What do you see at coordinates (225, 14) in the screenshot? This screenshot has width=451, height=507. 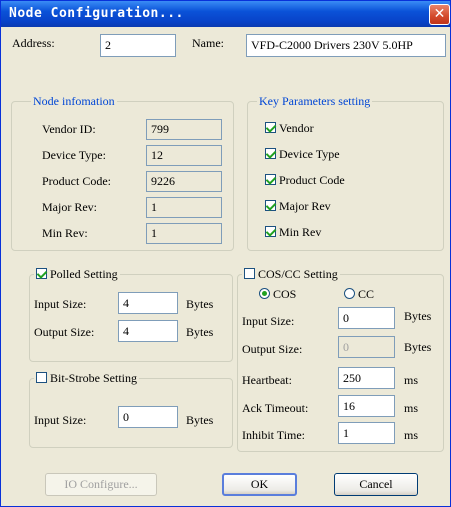 I see `title-bar: Node Configuration... ✕` at bounding box center [225, 14].